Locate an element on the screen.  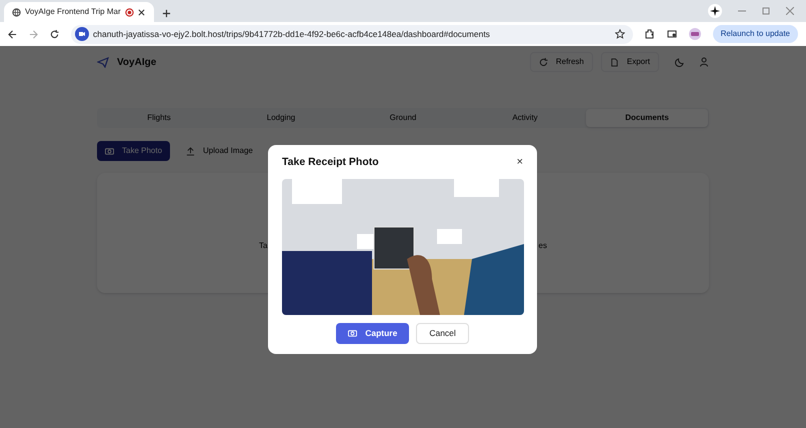
browser-tab: VoyAIge Frontend Trip Mar is located at coordinates (79, 12).